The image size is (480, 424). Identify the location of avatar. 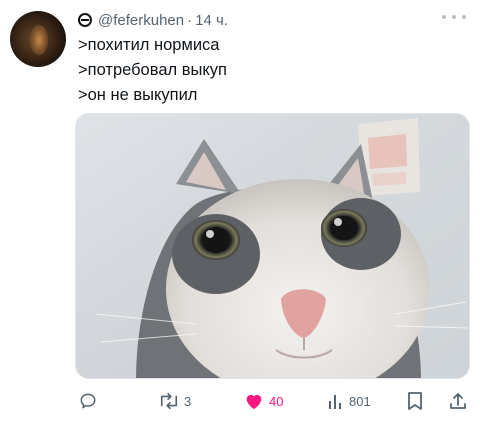
(38, 39).